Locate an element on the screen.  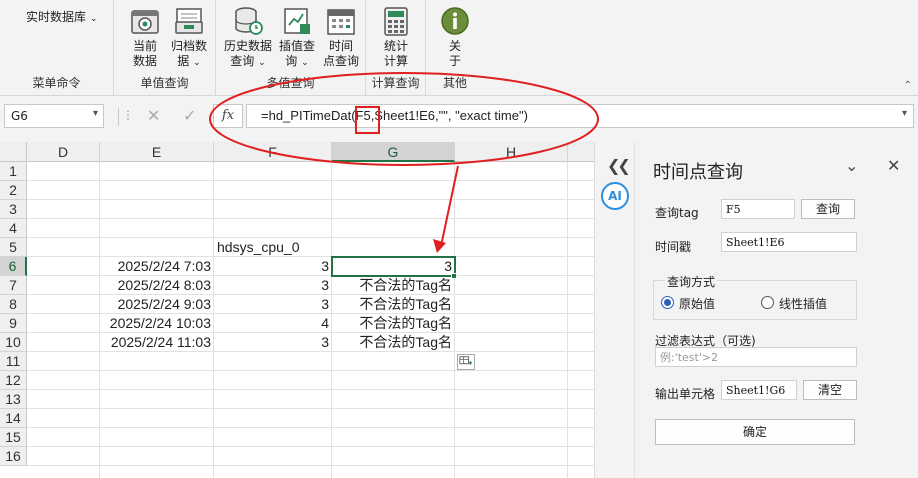
history-label-1: 历史数据 is located at coordinates (247, 46).